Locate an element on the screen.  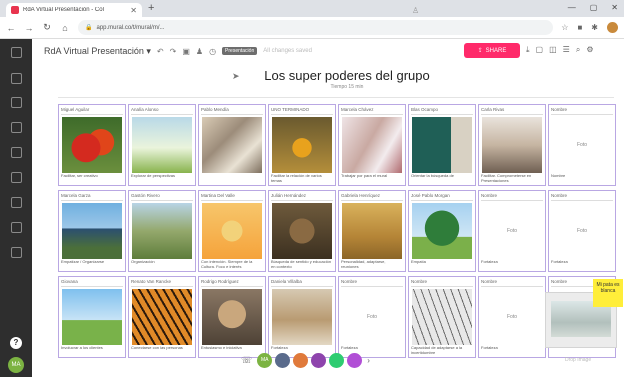
export-icon: ⤓ is located at coordinates (528, 50).